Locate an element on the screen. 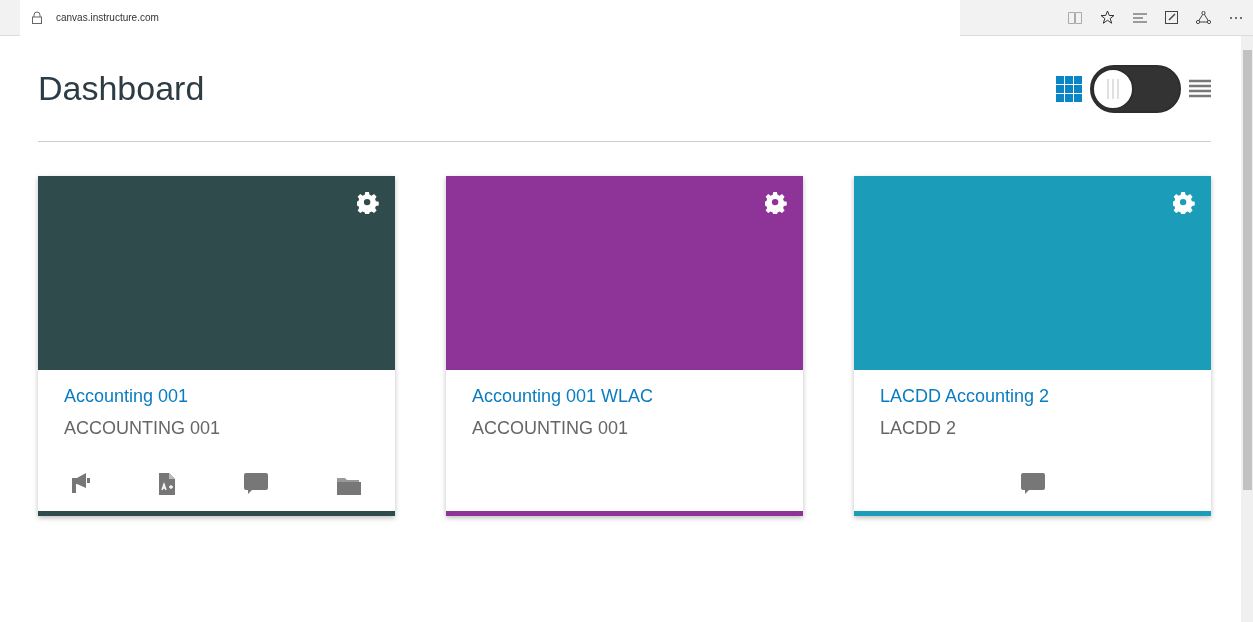 The height and width of the screenshot is (622, 1253). scrollbar is located at coordinates (1247, 270).